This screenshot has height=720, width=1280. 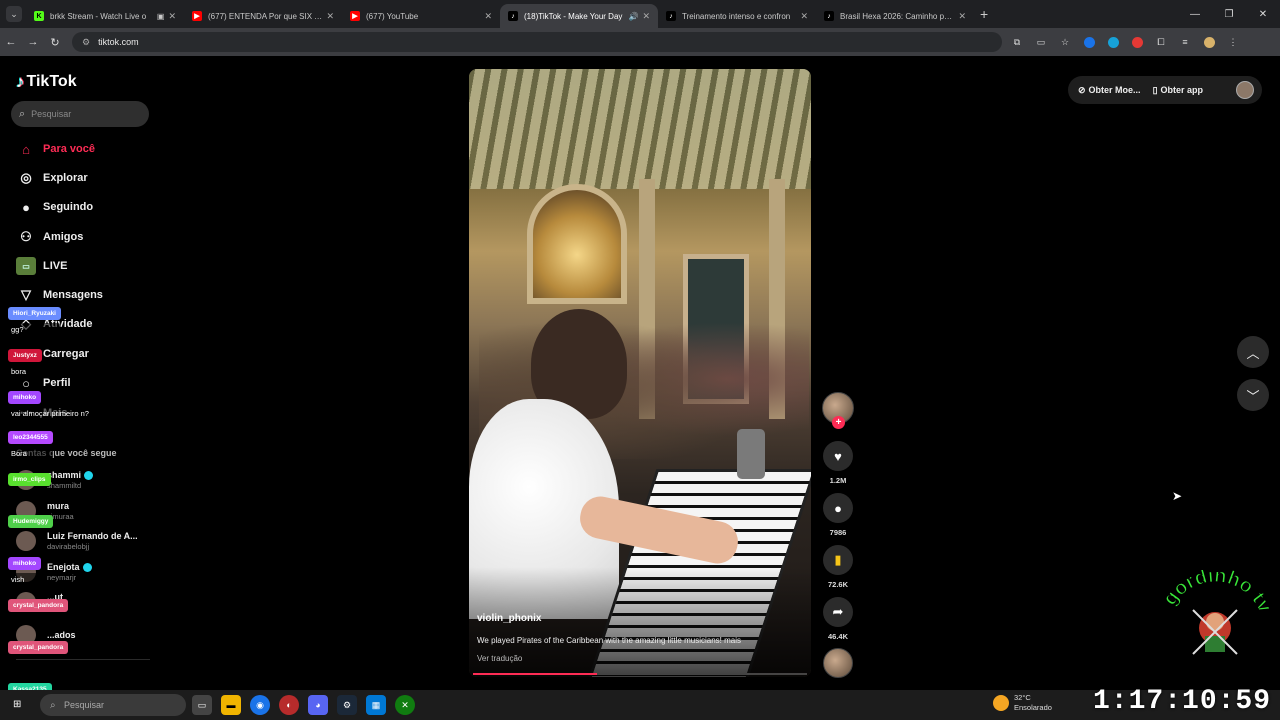 I want to click on back-icon: ←, so click(x=11, y=42).